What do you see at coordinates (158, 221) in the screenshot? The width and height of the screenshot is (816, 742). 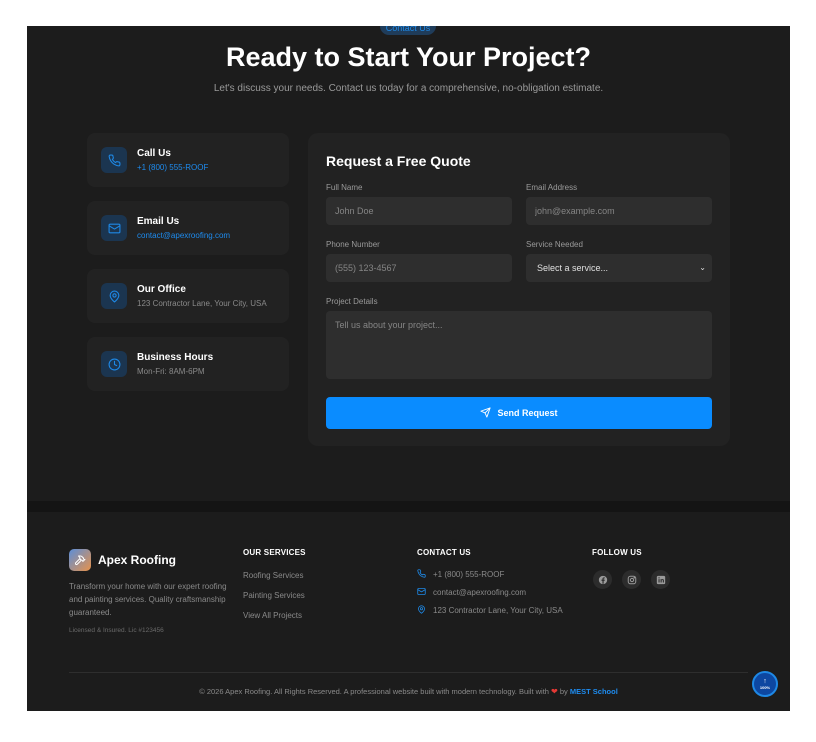 I see `contact-card-title: Email Us` at bounding box center [158, 221].